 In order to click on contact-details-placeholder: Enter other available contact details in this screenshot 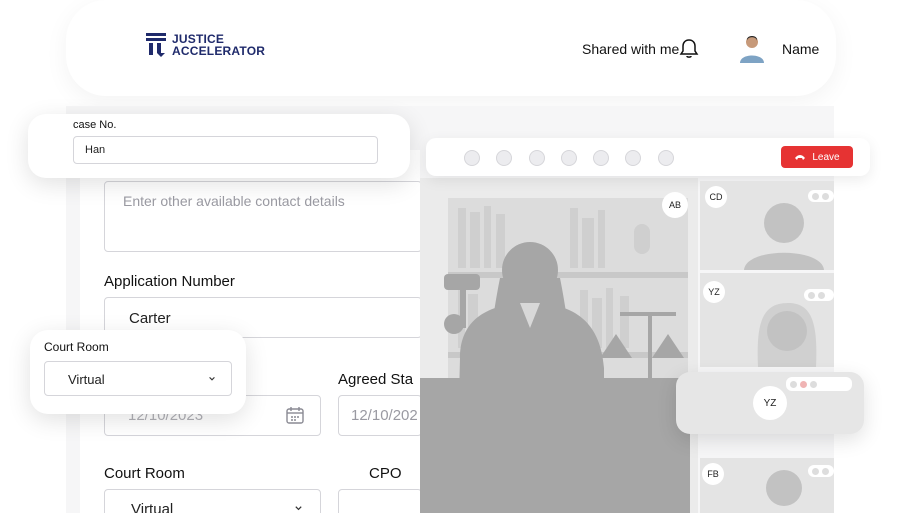, I will do `click(234, 201)`.